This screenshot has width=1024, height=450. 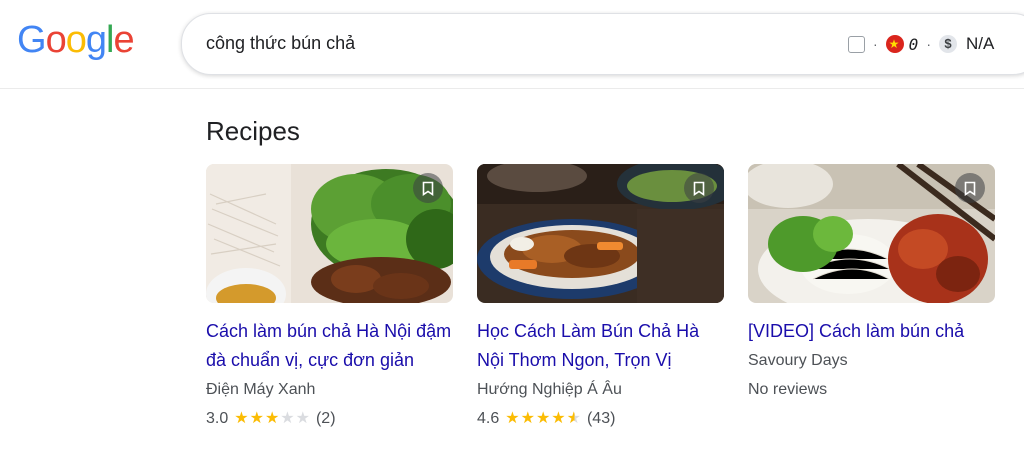 I want to click on recipe-source: Điện Máy Xanh, so click(x=261, y=389).